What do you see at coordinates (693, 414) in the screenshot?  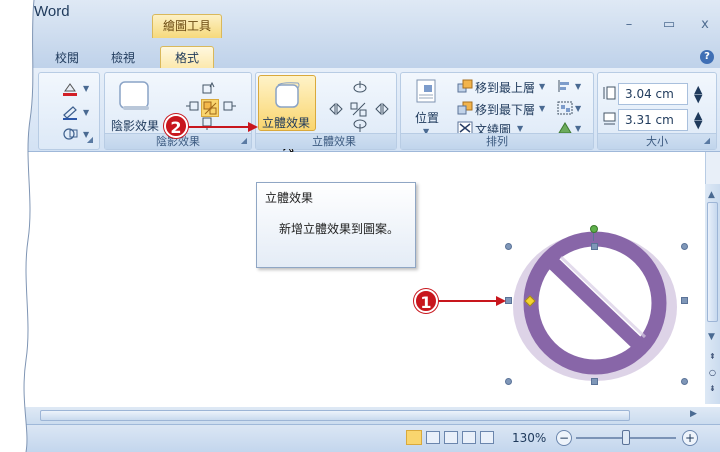 I see `scroll-right-icon: ▶` at bounding box center [693, 414].